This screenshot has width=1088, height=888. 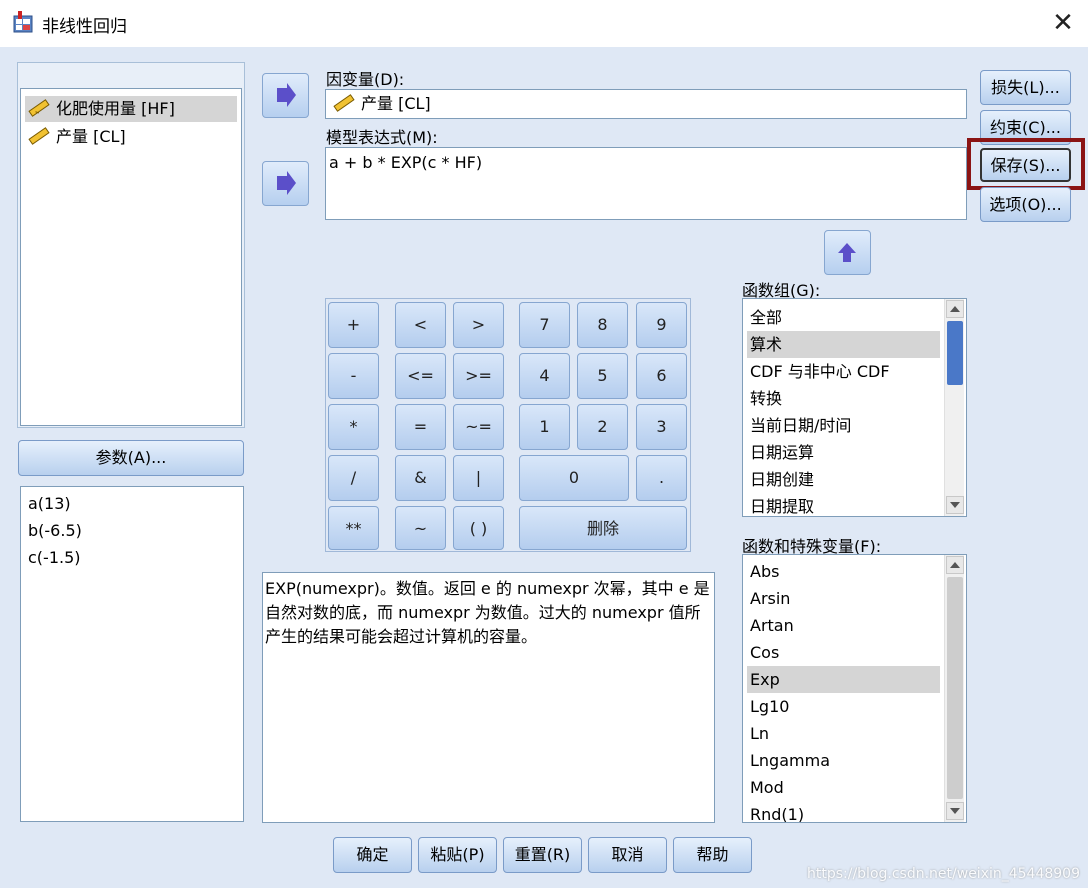 I want to click on calc-plus-button: +, so click(x=353, y=325).